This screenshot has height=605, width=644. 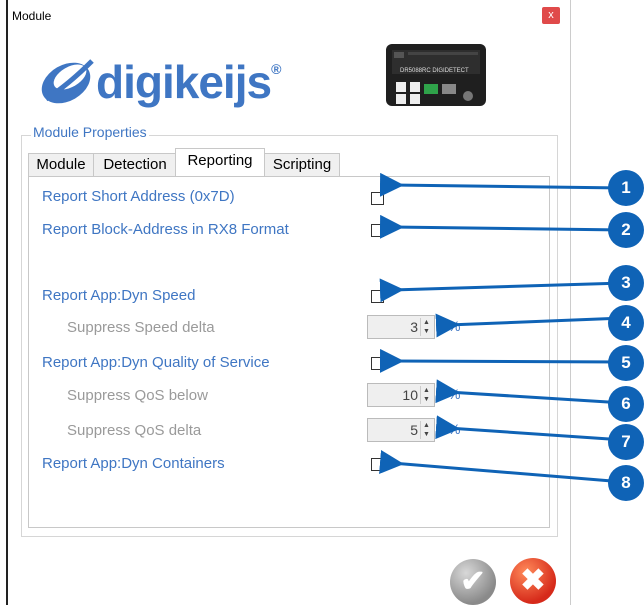 I want to click on marker-5: 5, so click(x=626, y=363).